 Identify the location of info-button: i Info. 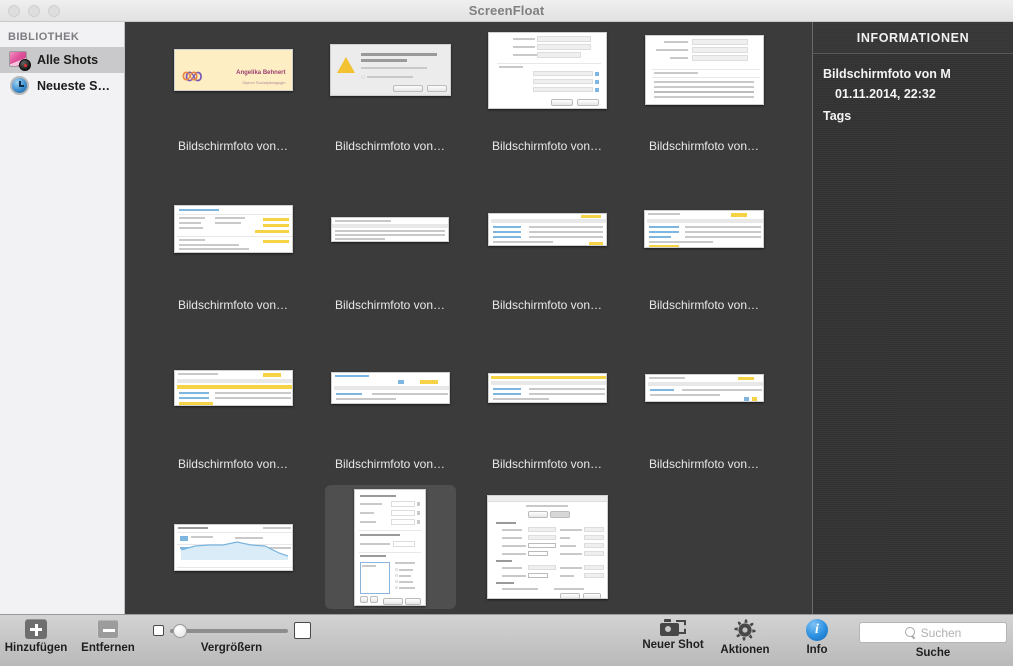
(817, 635).